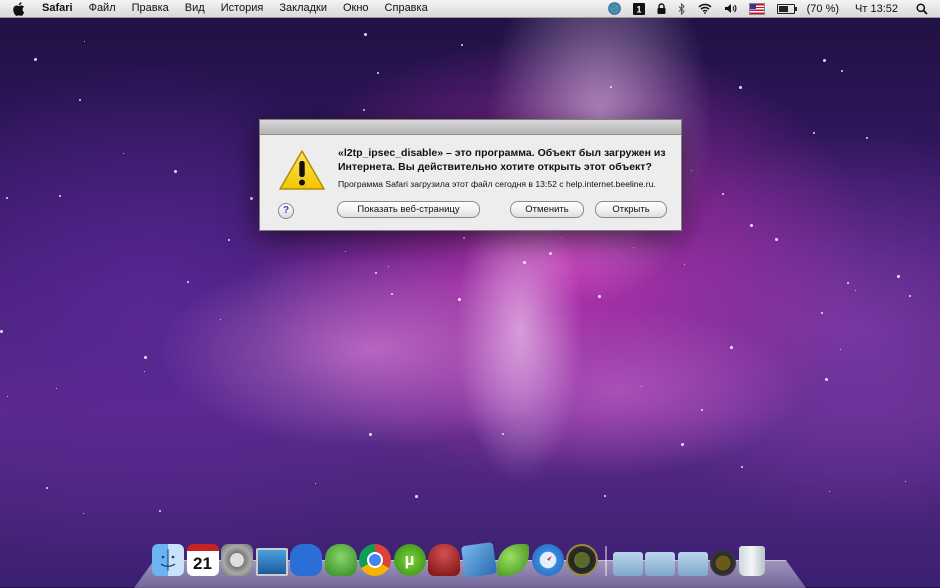  Describe the element at coordinates (627, 564) in the screenshot. I see `applications-folder-icon` at that location.